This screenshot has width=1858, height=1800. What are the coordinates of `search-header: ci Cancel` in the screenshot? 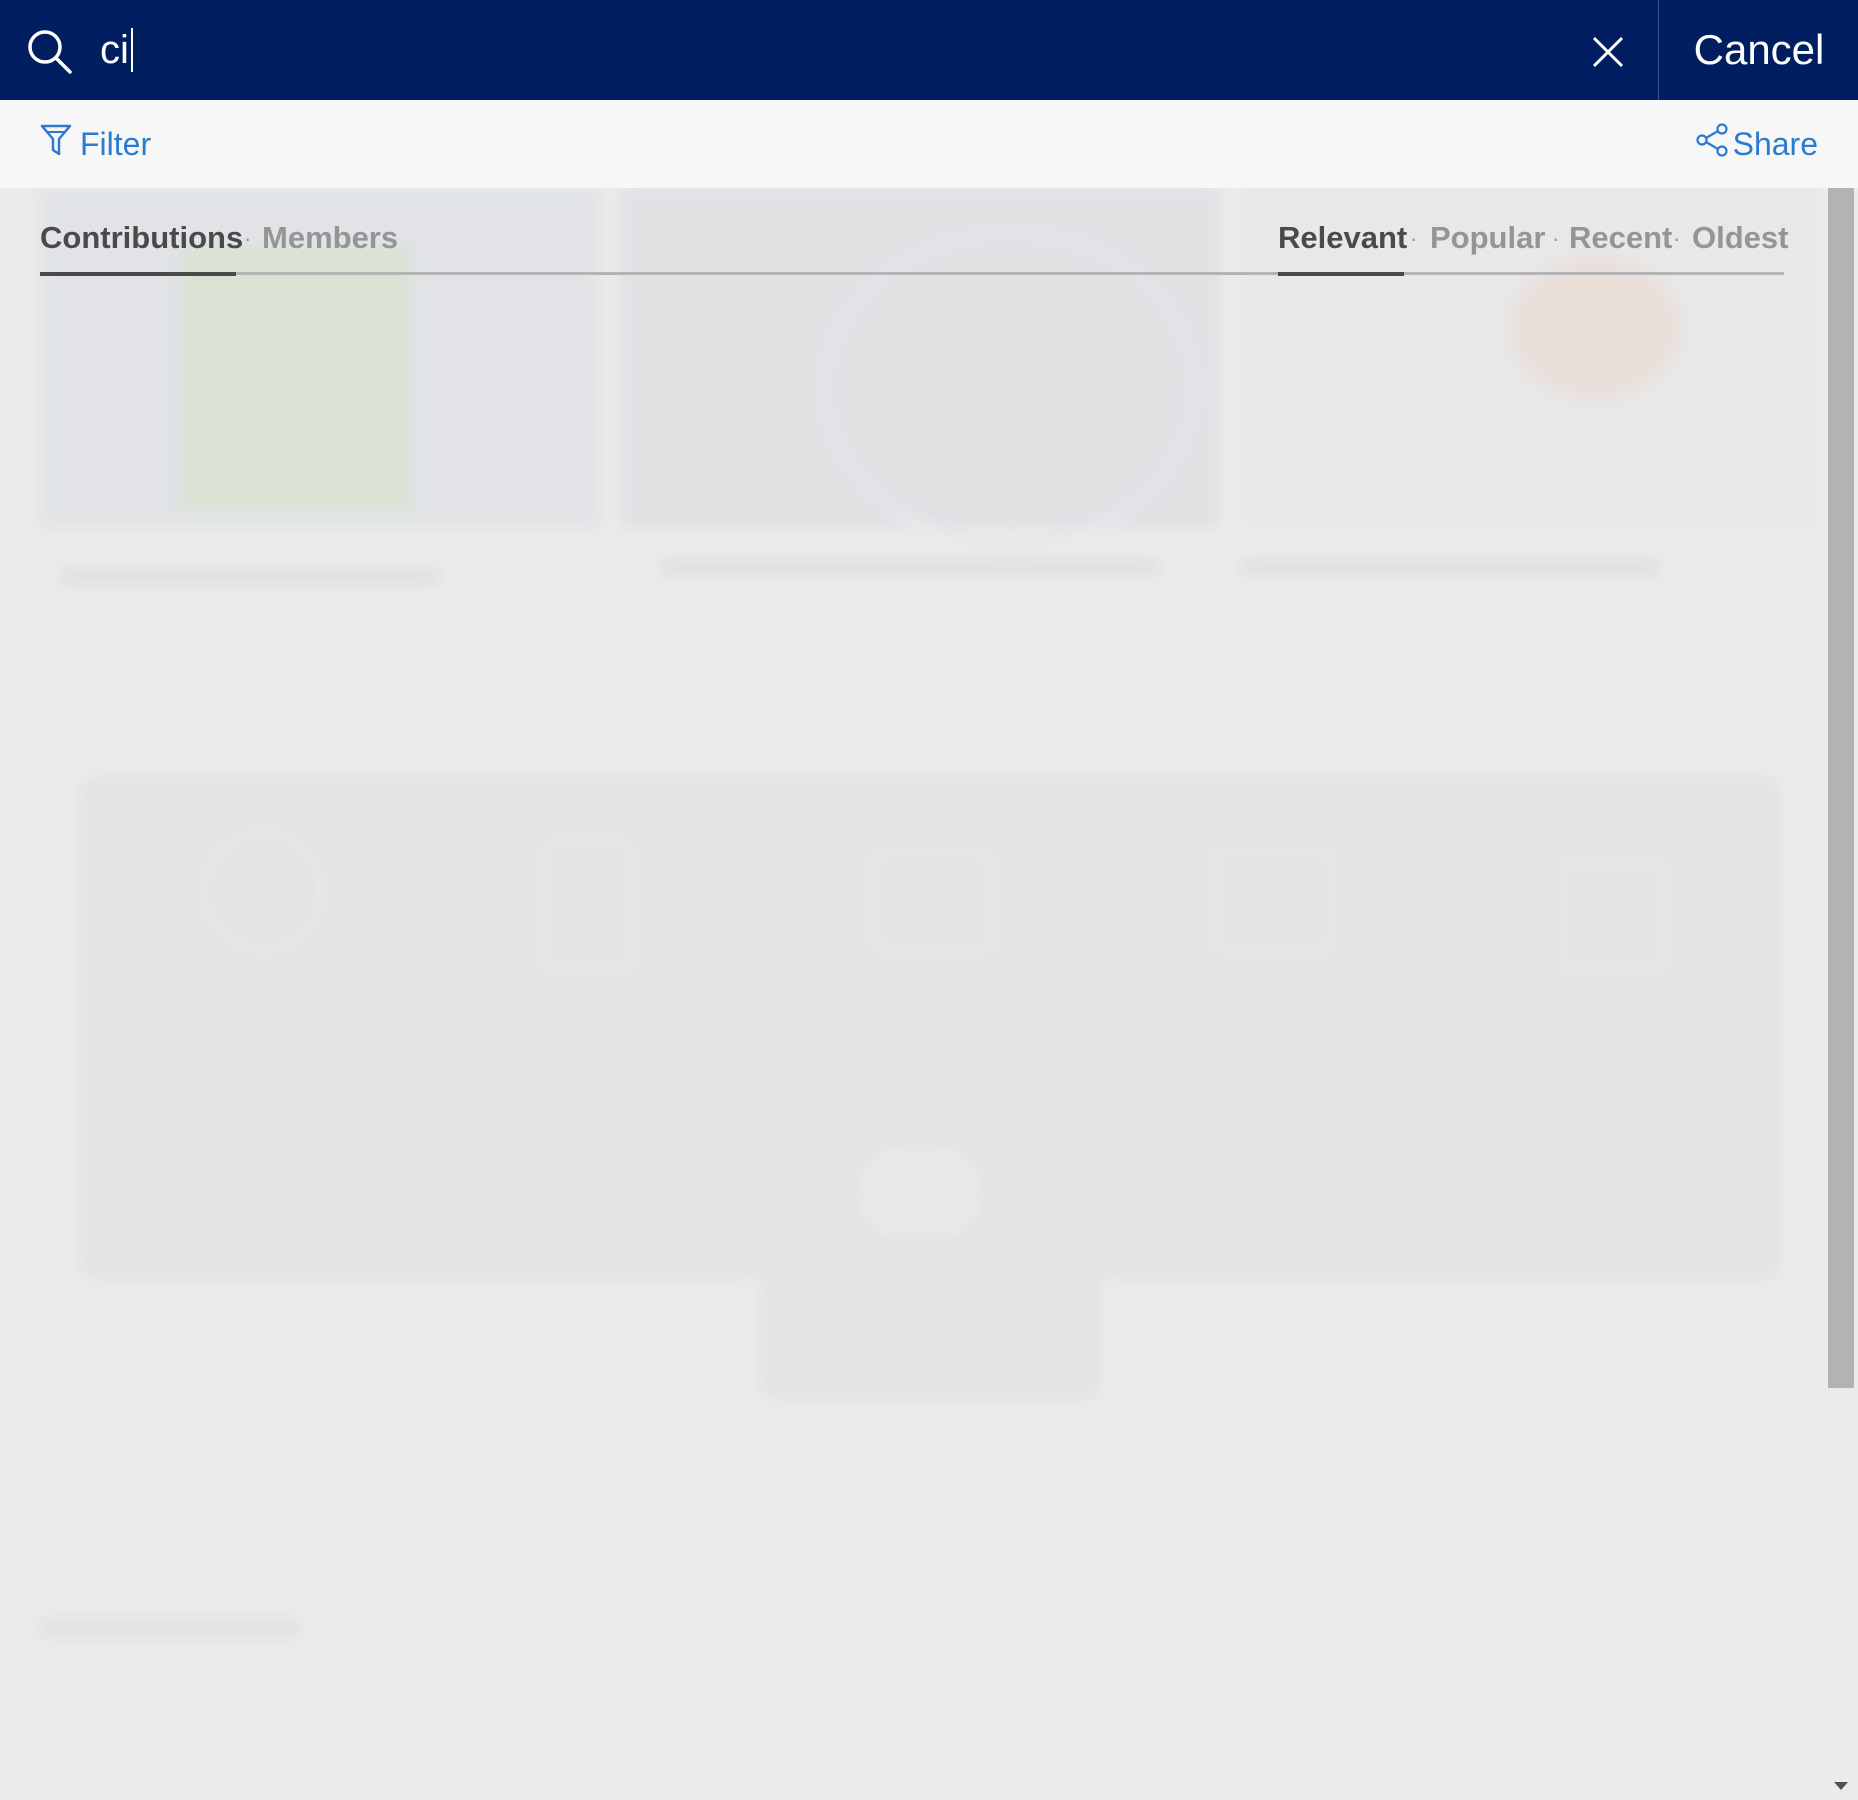 It's located at (929, 50).